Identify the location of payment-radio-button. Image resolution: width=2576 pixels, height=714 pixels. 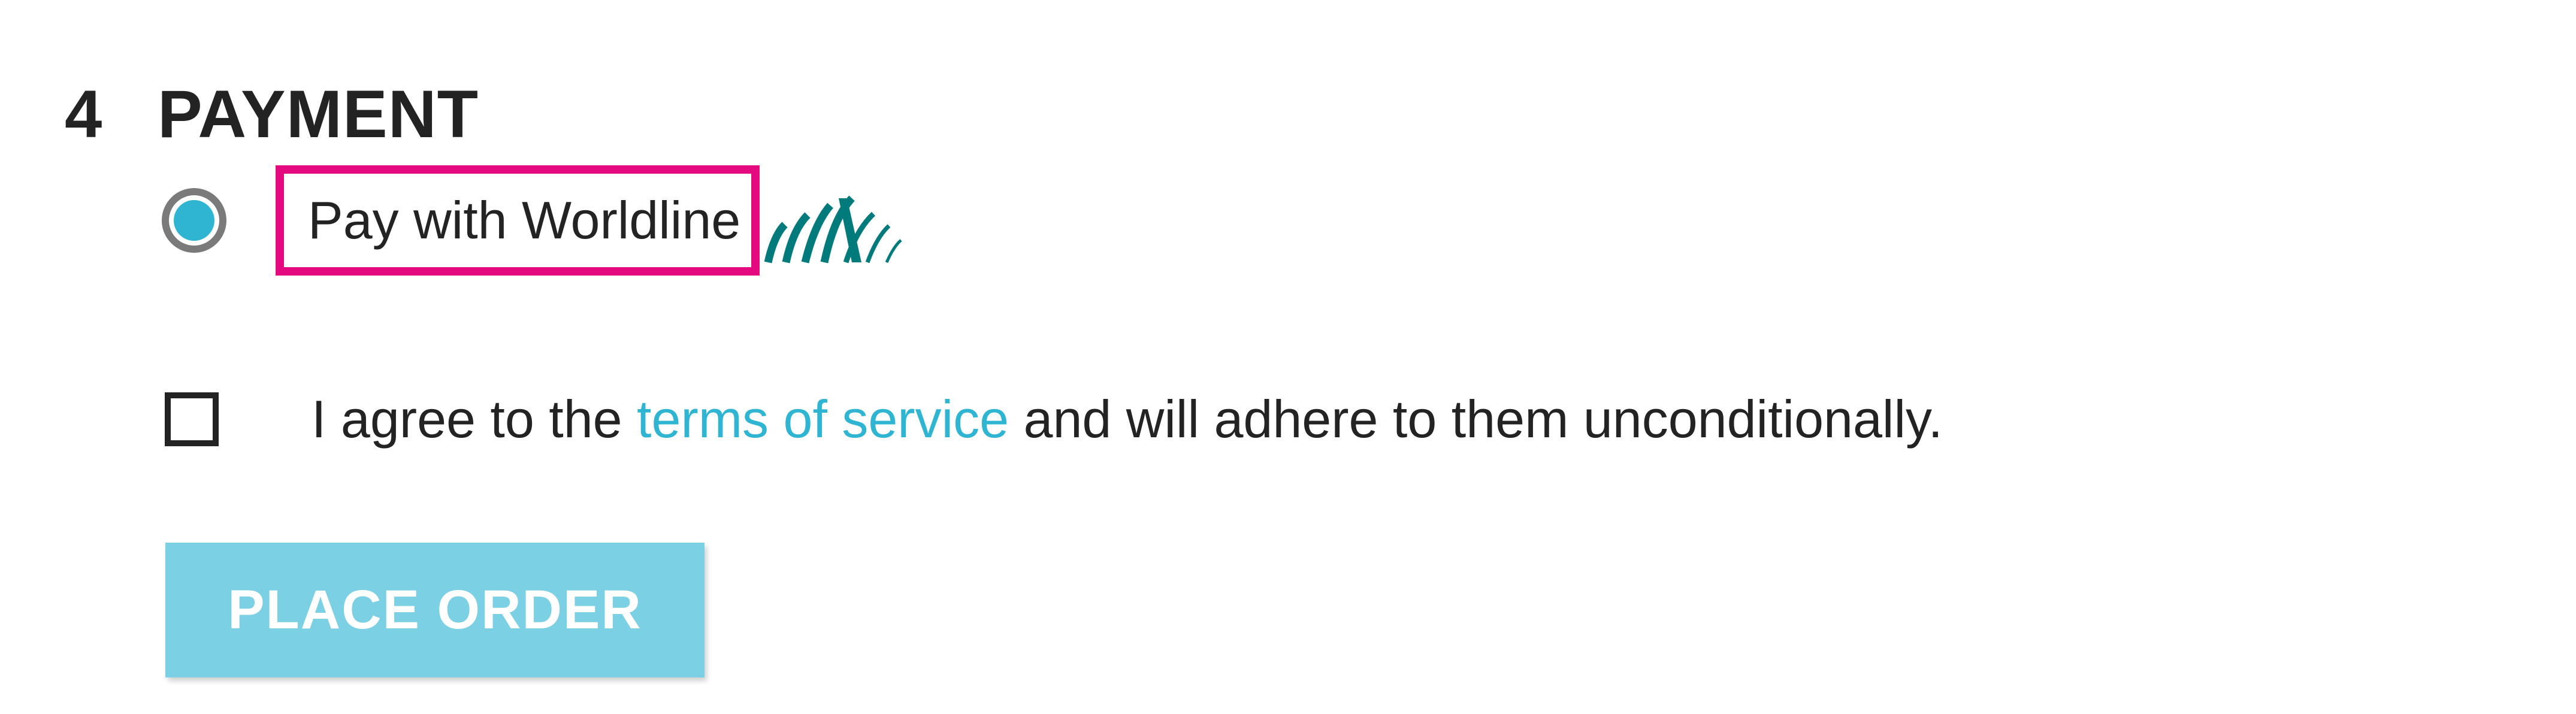
(194, 221).